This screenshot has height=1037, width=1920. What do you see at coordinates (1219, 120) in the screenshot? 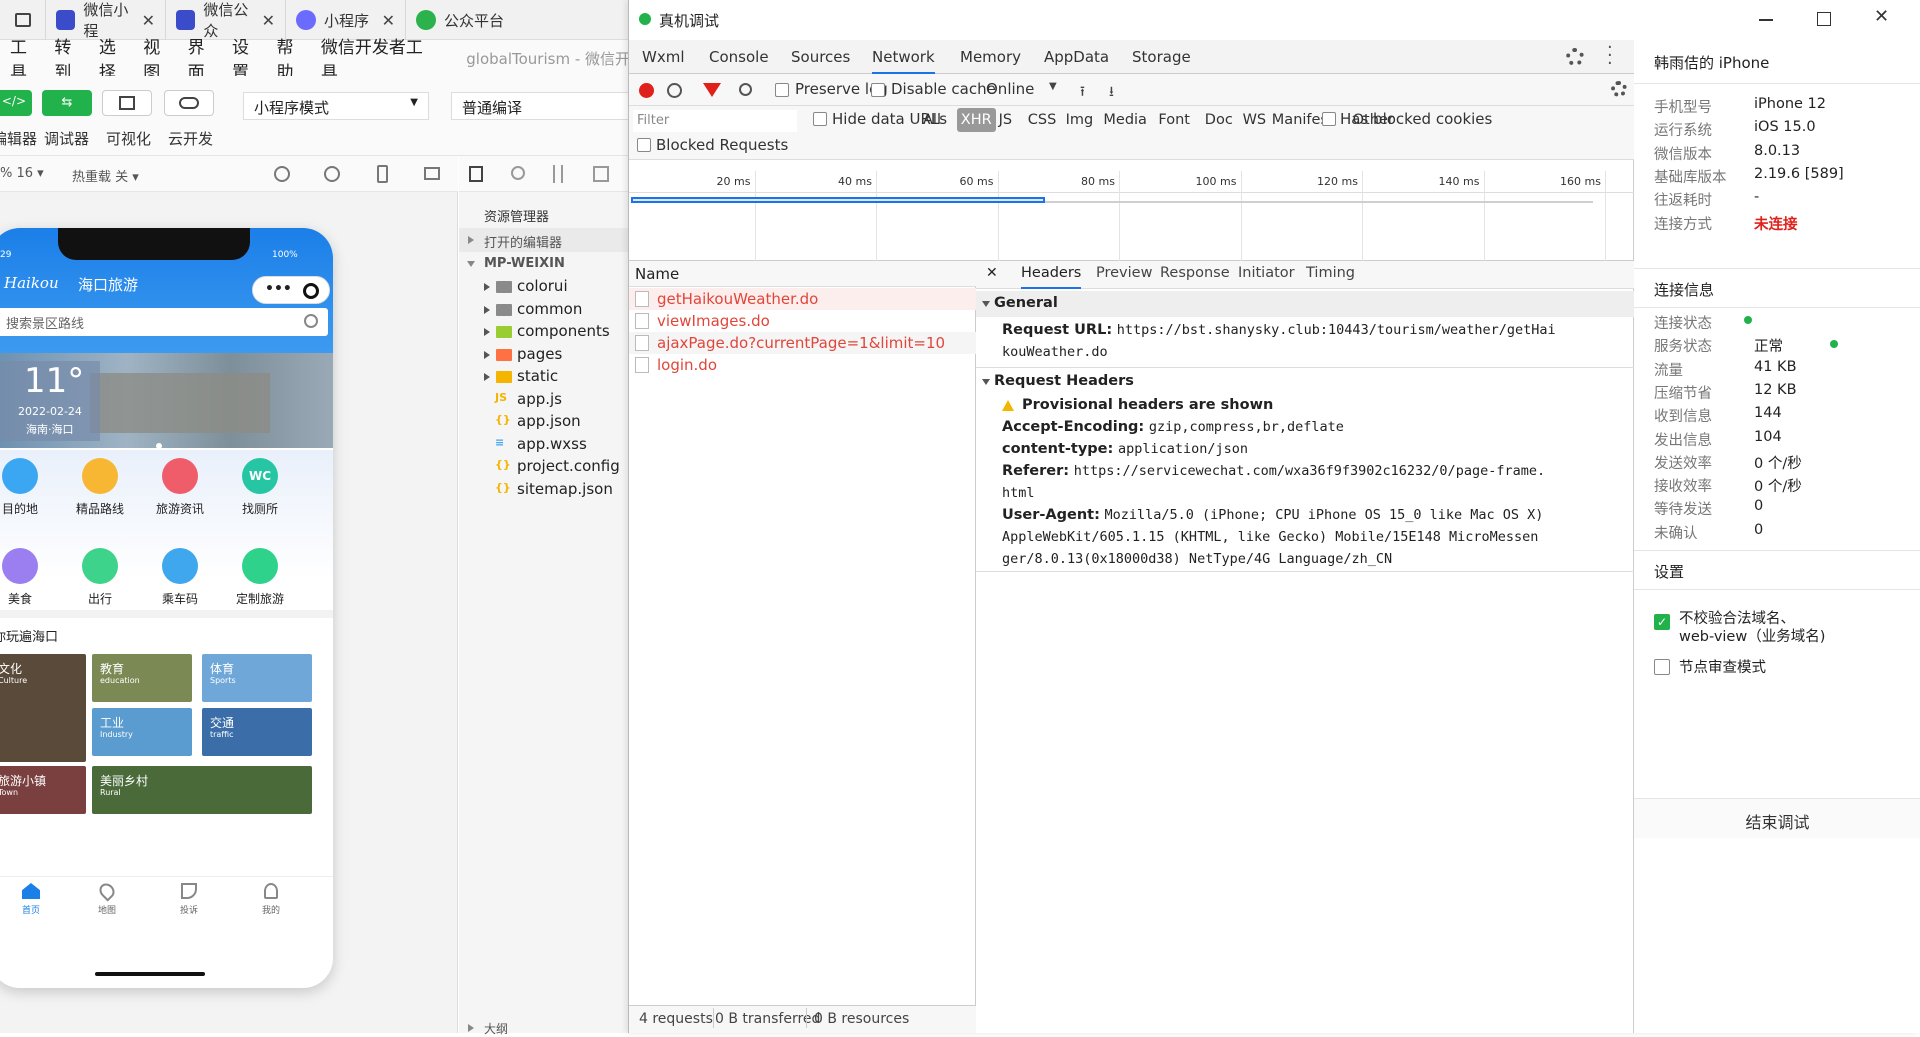
I see `type-filter-doc: Doc` at bounding box center [1219, 120].